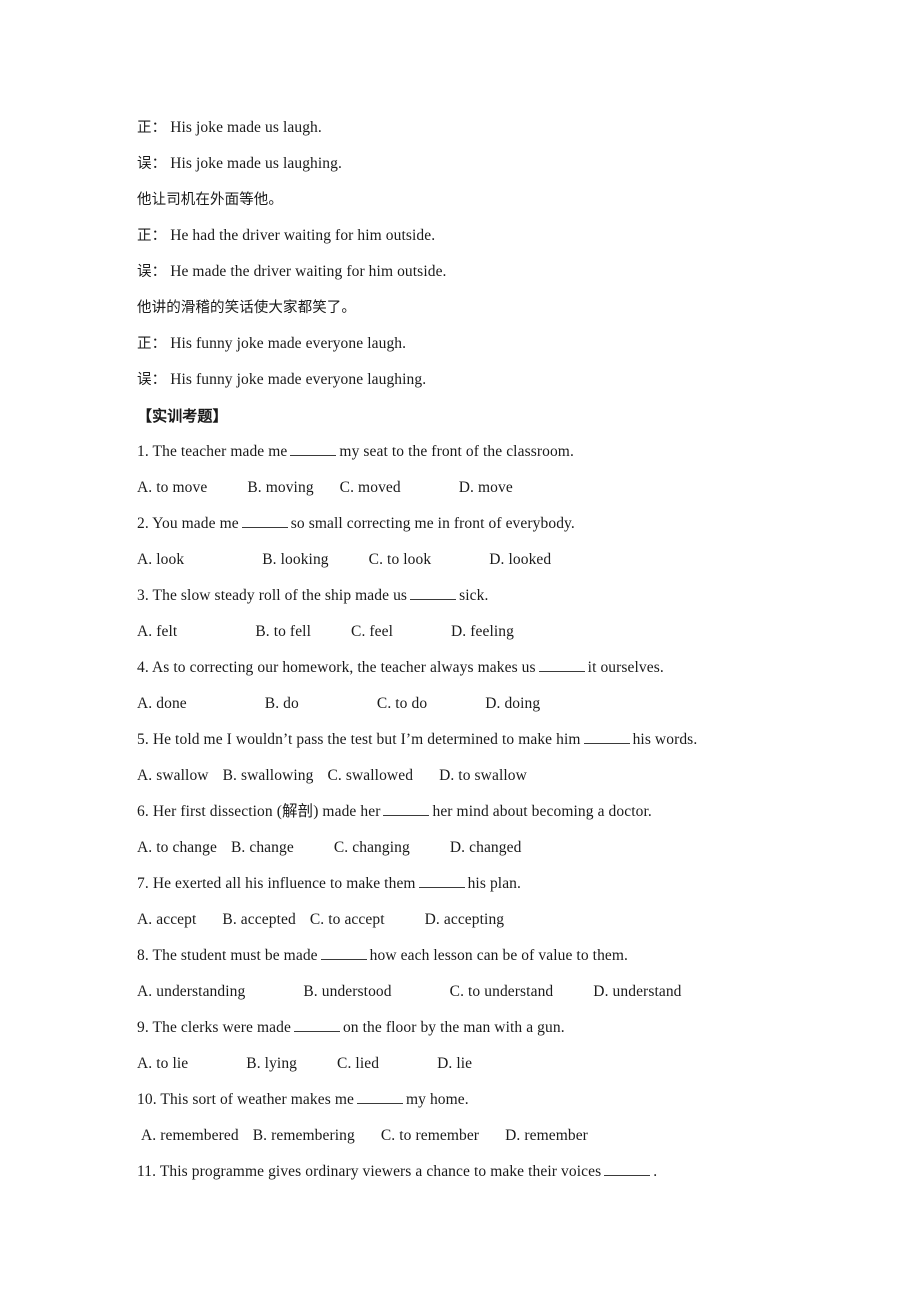  What do you see at coordinates (637, 992) in the screenshot?
I see `option-d: D. understand` at bounding box center [637, 992].